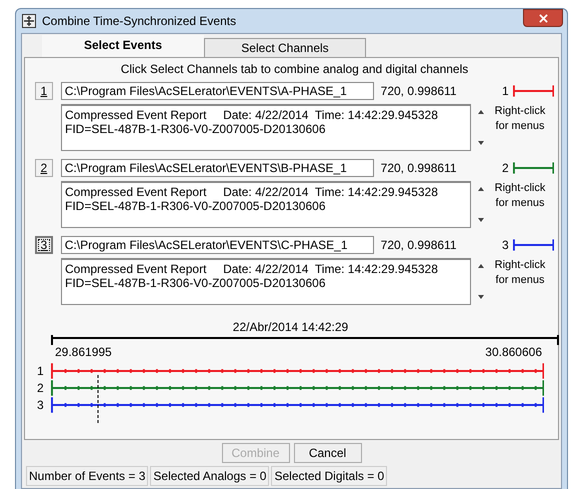  I want to click on status-pane: Number of Events = 3, so click(87, 476).